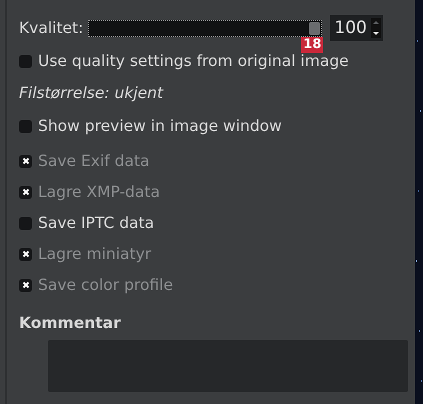  What do you see at coordinates (95, 254) in the screenshot?
I see `checkbox-label: Lagre miniatyr` at bounding box center [95, 254].